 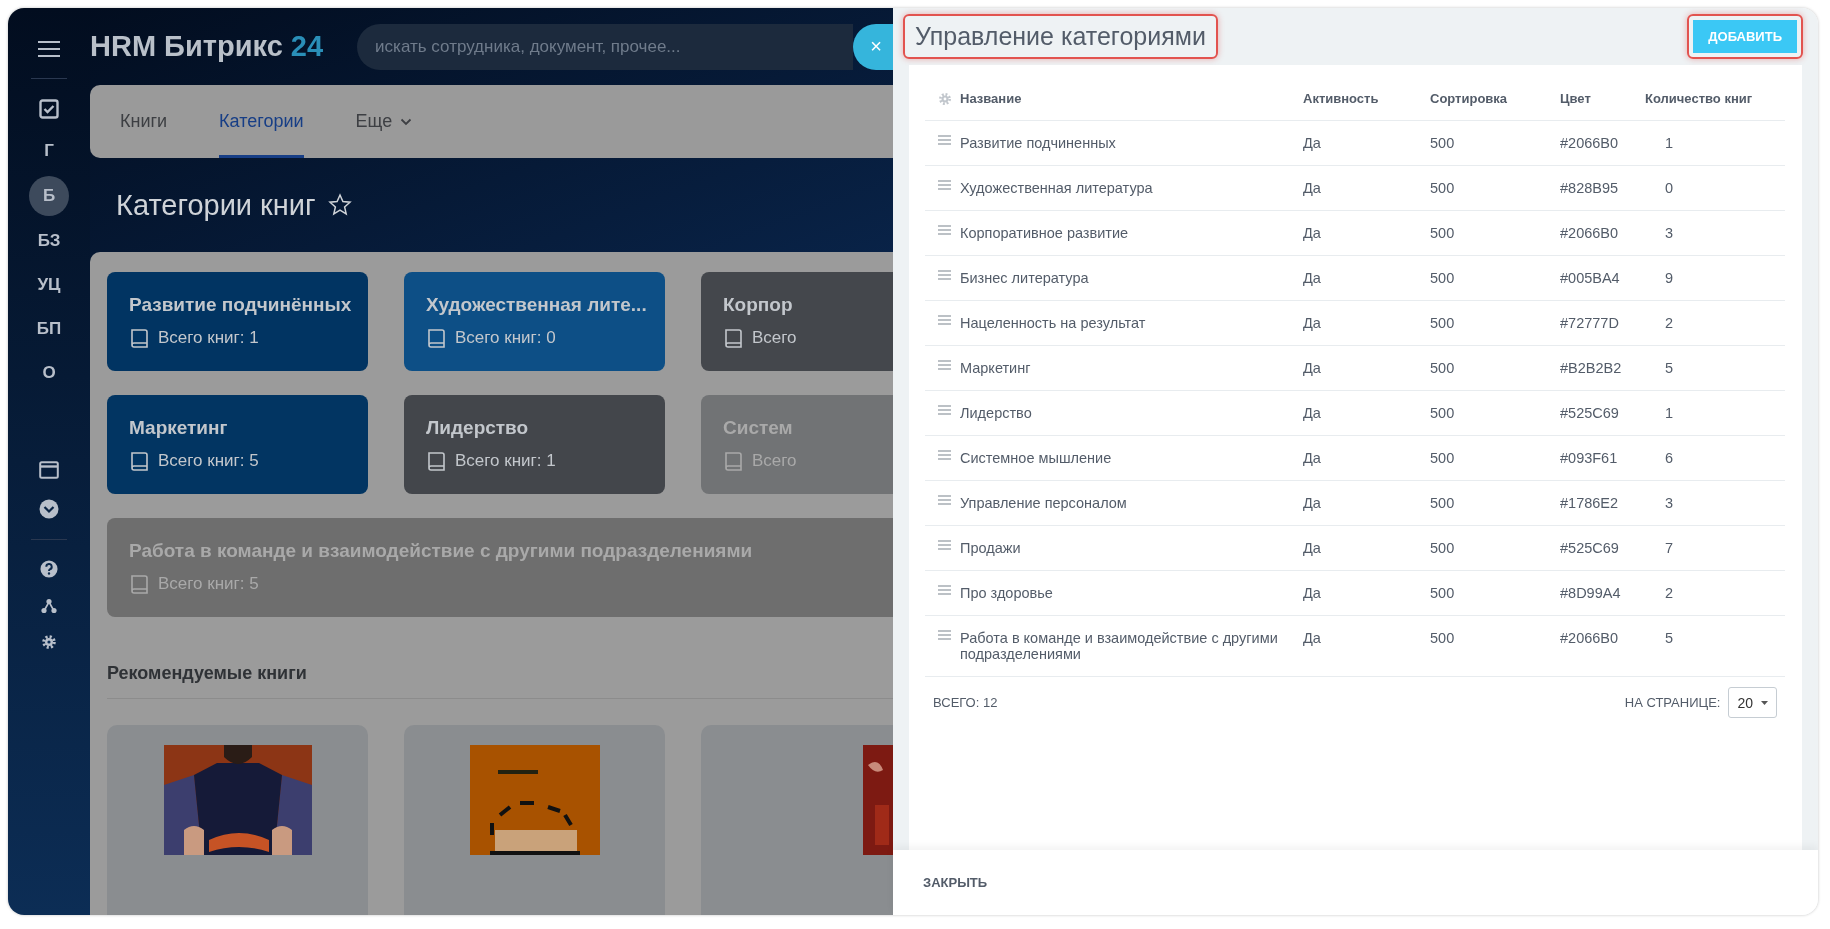 What do you see at coordinates (441, 551) in the screenshot?
I see `card-title: Работа в команде и взаимодействие с другими подразделениями` at bounding box center [441, 551].